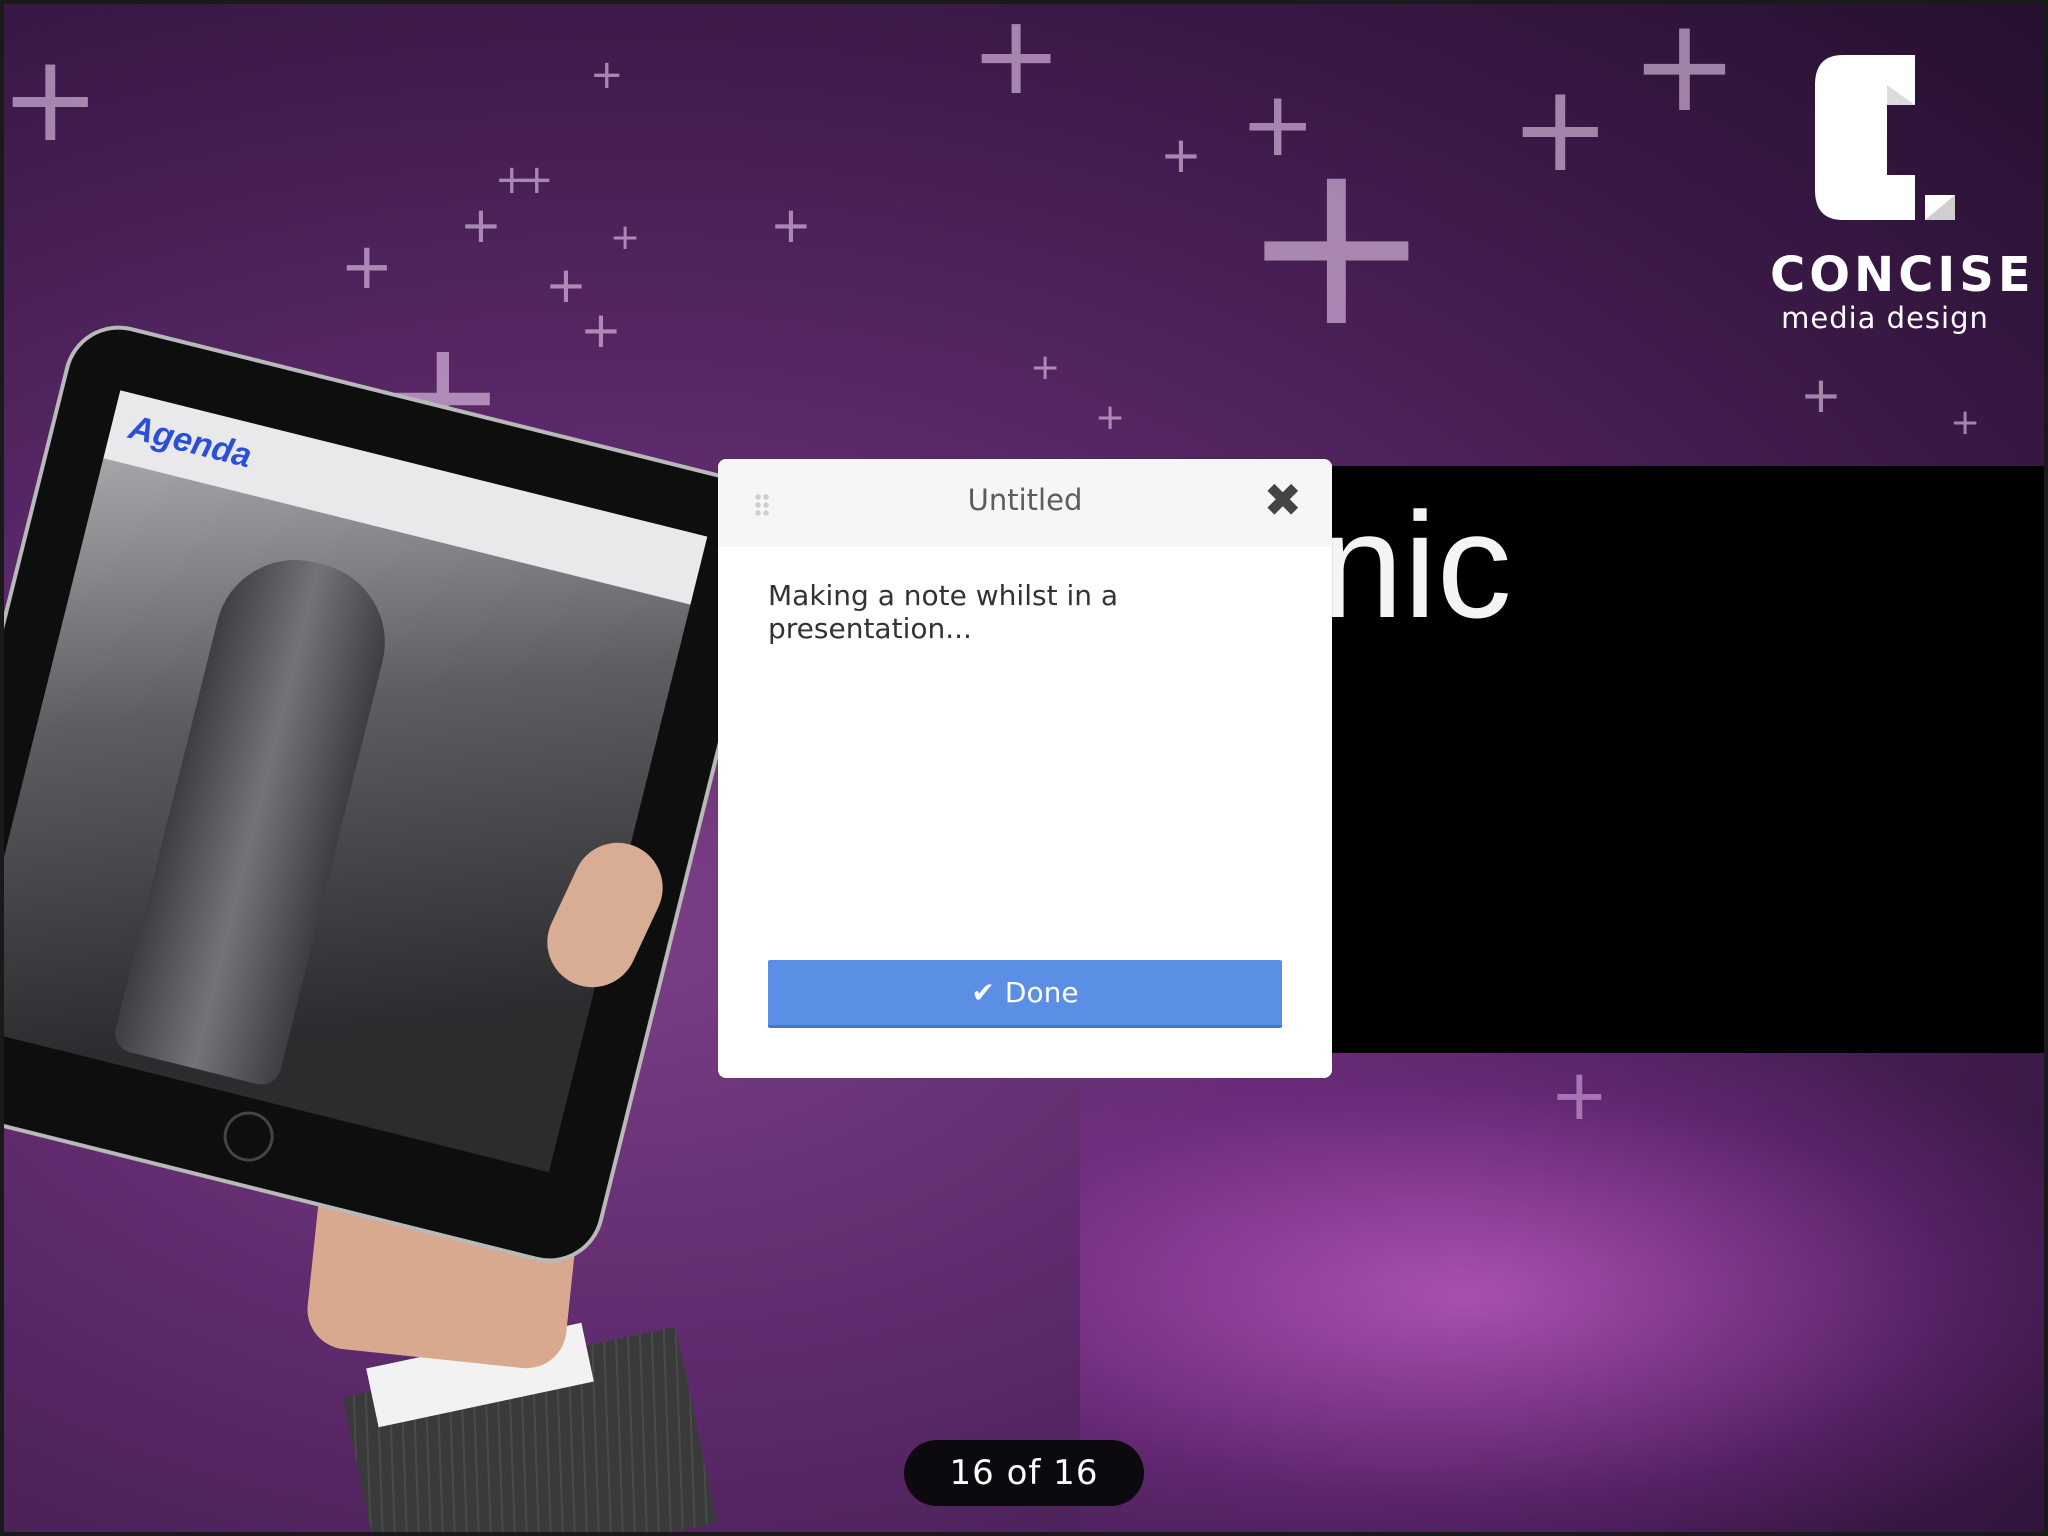  I want to click on slide-counter: 16 of 16, so click(1024, 1473).